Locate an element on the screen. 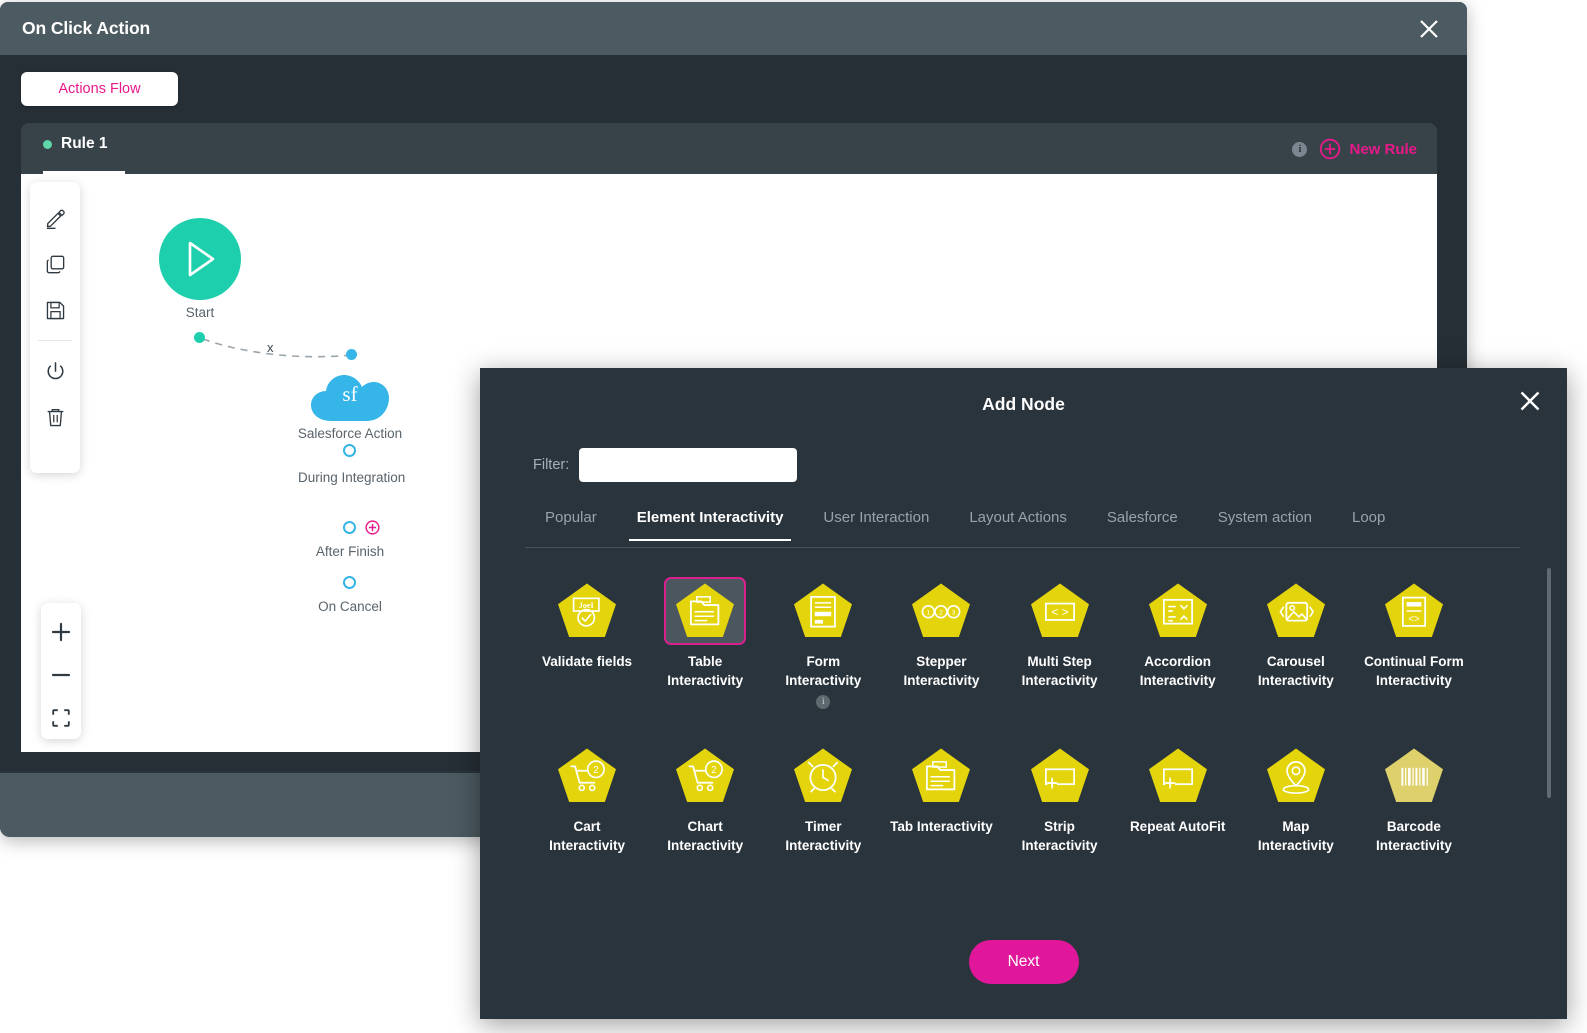 The height and width of the screenshot is (1033, 1587). node-card-label: Multi Step Interactivity is located at coordinates (1059, 671).